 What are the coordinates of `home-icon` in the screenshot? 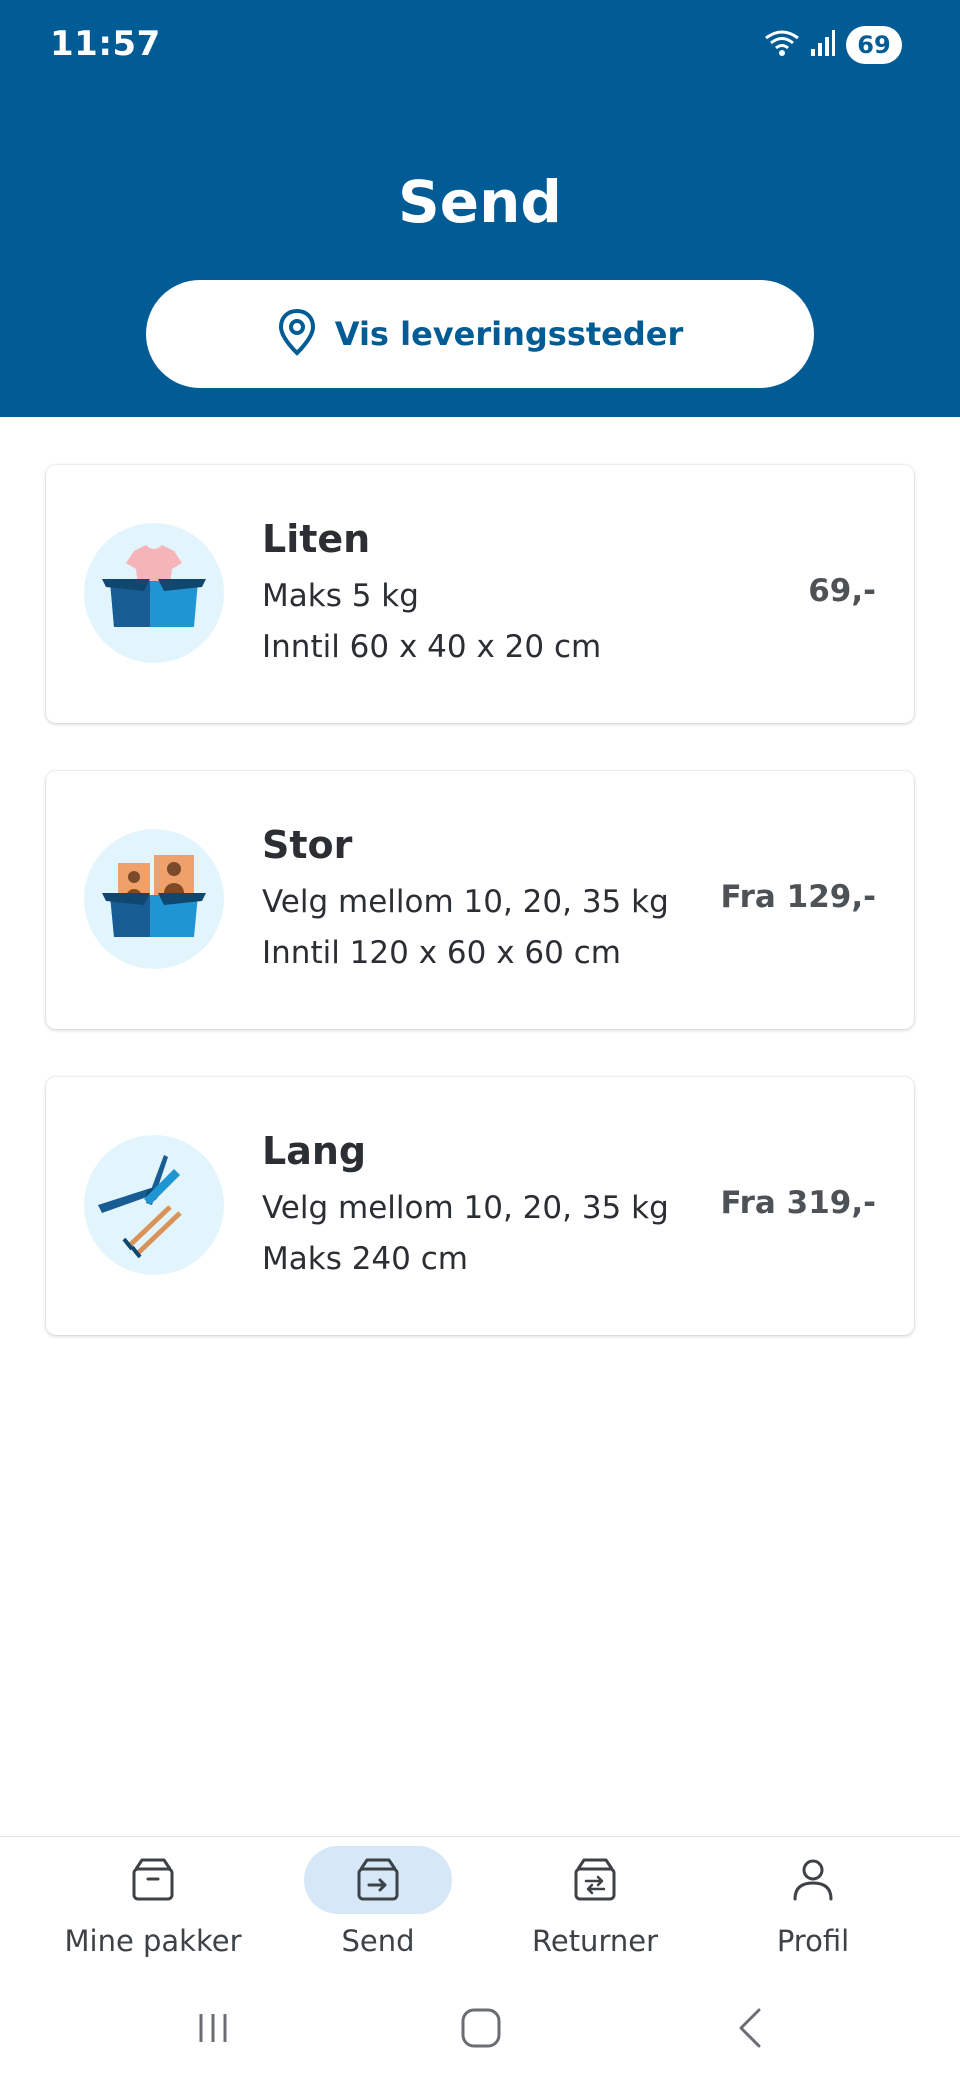 It's located at (481, 2028).